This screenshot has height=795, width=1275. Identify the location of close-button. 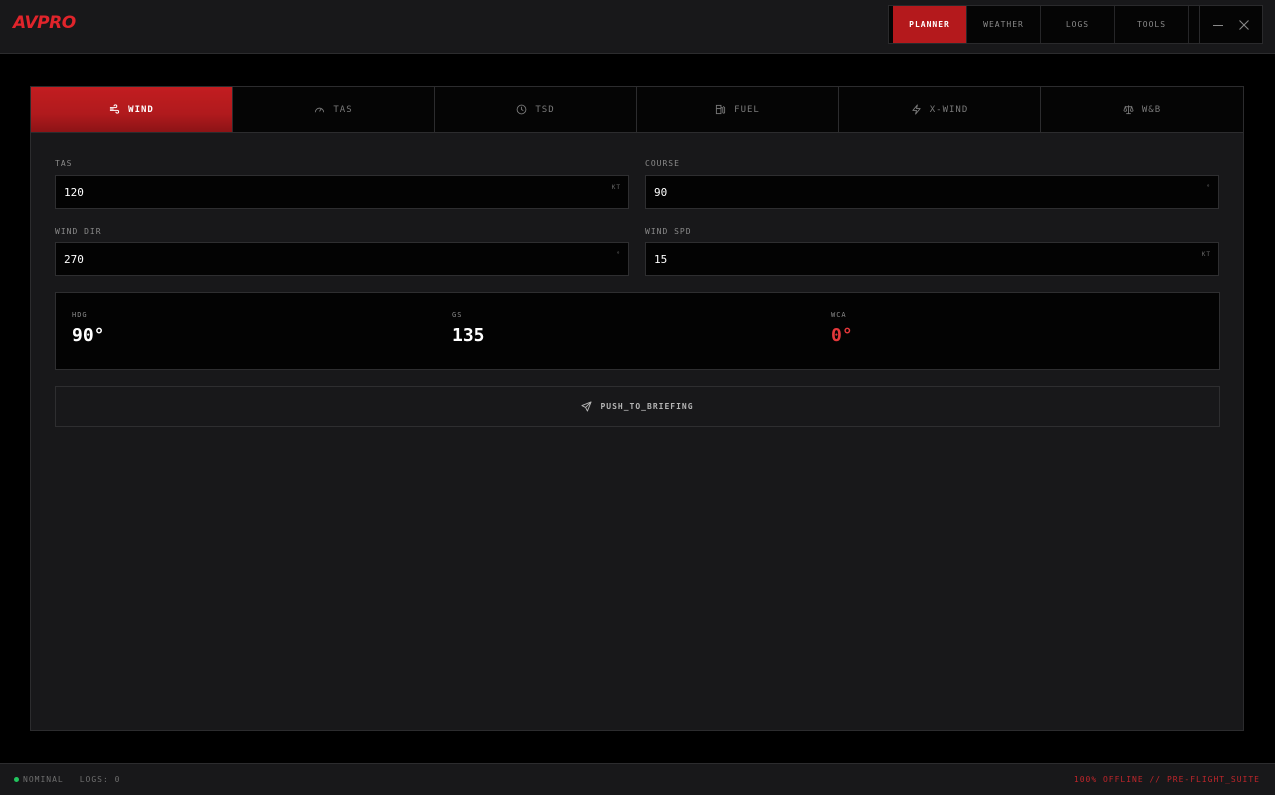
(1244, 25).